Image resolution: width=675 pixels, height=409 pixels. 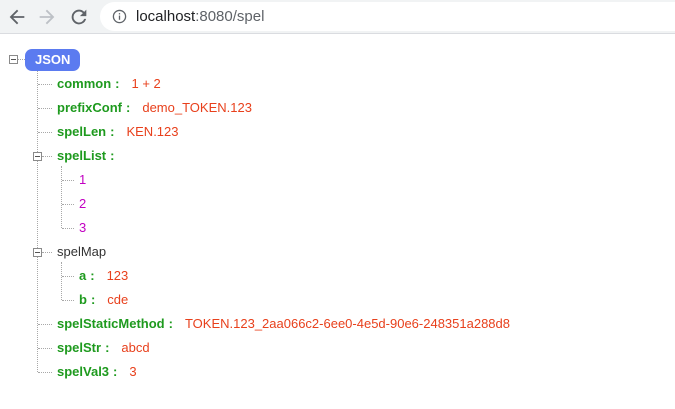 I want to click on node-key: spelList, so click(x=82, y=155).